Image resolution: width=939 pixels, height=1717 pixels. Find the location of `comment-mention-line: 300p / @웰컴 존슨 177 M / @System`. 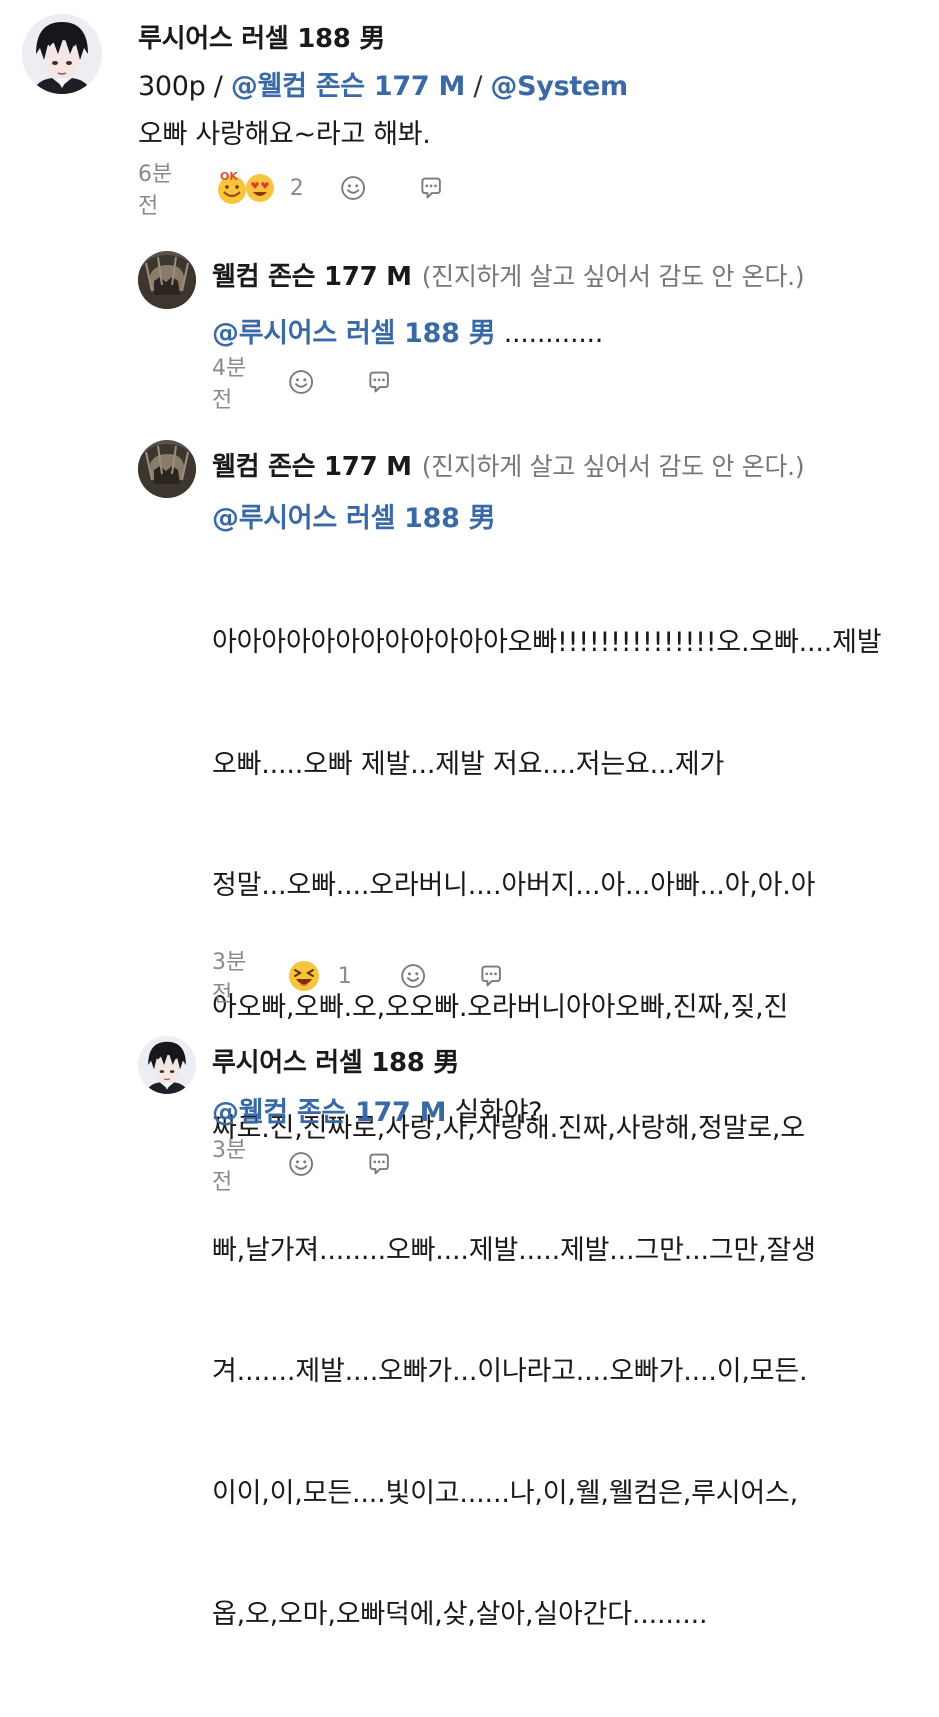

comment-mention-line: 300p / @웰컴 존슨 177 M / @System is located at coordinates (383, 83).